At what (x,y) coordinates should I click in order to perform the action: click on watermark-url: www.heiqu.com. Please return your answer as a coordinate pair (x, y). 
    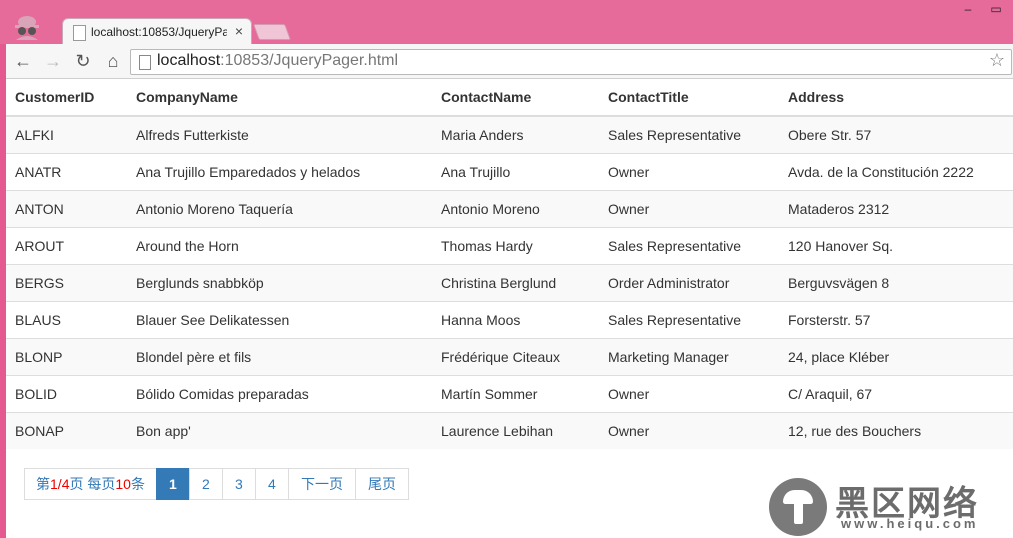
    Looking at the image, I should click on (910, 523).